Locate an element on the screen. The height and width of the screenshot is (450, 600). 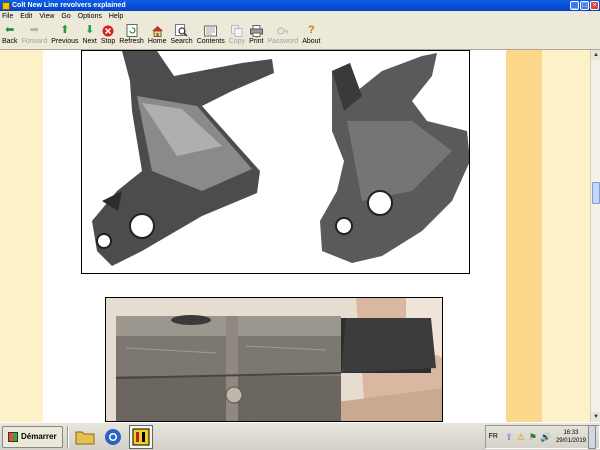
up-arrow-icon: ⬆ is located at coordinates (65, 30).